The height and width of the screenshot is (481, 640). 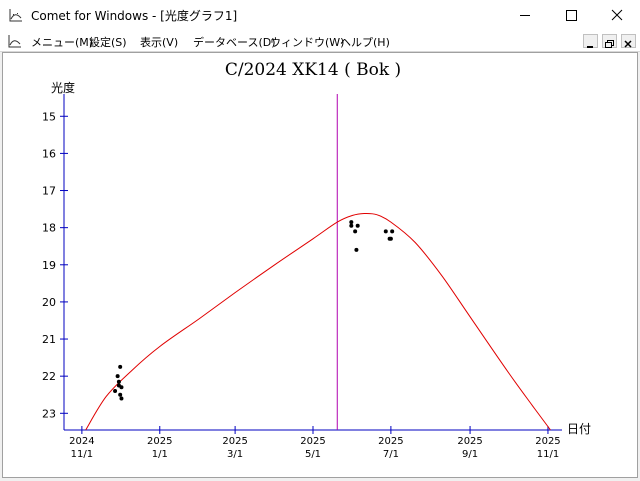 I want to click on close-button, so click(x=617, y=15).